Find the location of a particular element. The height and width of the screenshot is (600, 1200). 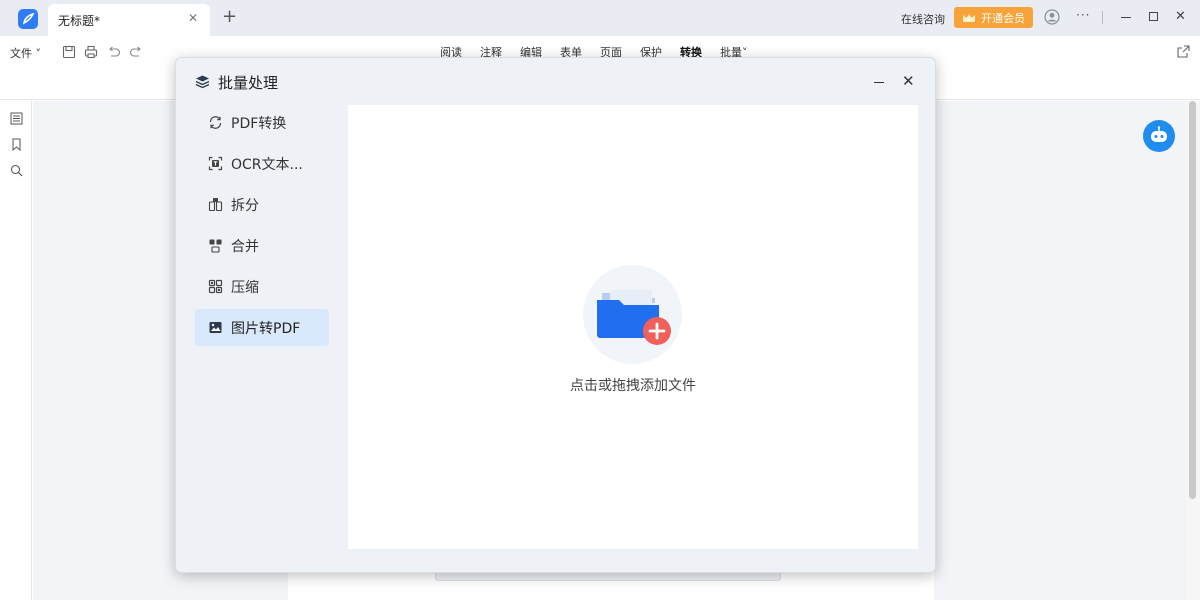

undo-icon is located at coordinates (114, 52).